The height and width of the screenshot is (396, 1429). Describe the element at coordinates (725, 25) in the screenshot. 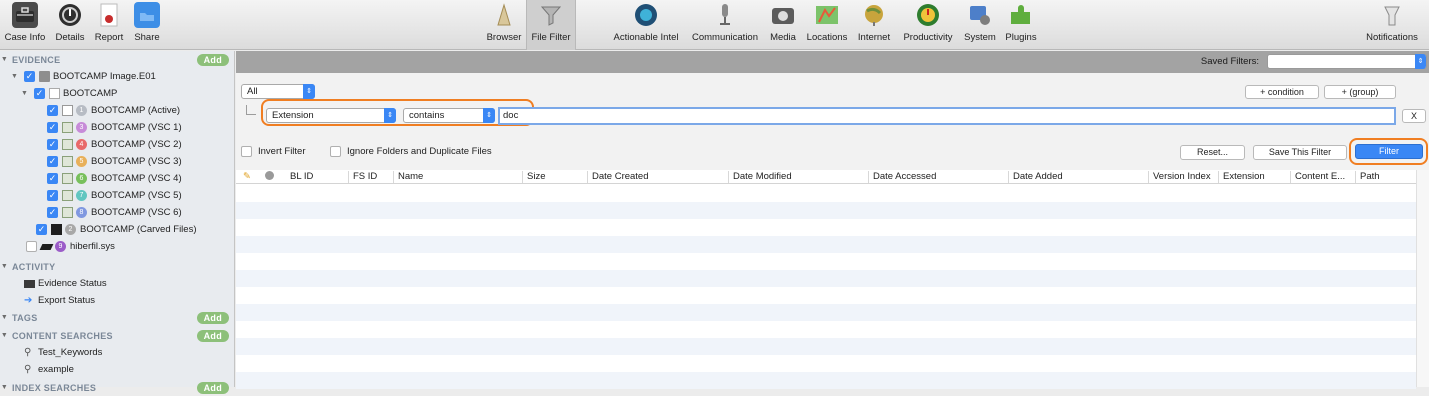

I see `communication-button: Communication` at that location.